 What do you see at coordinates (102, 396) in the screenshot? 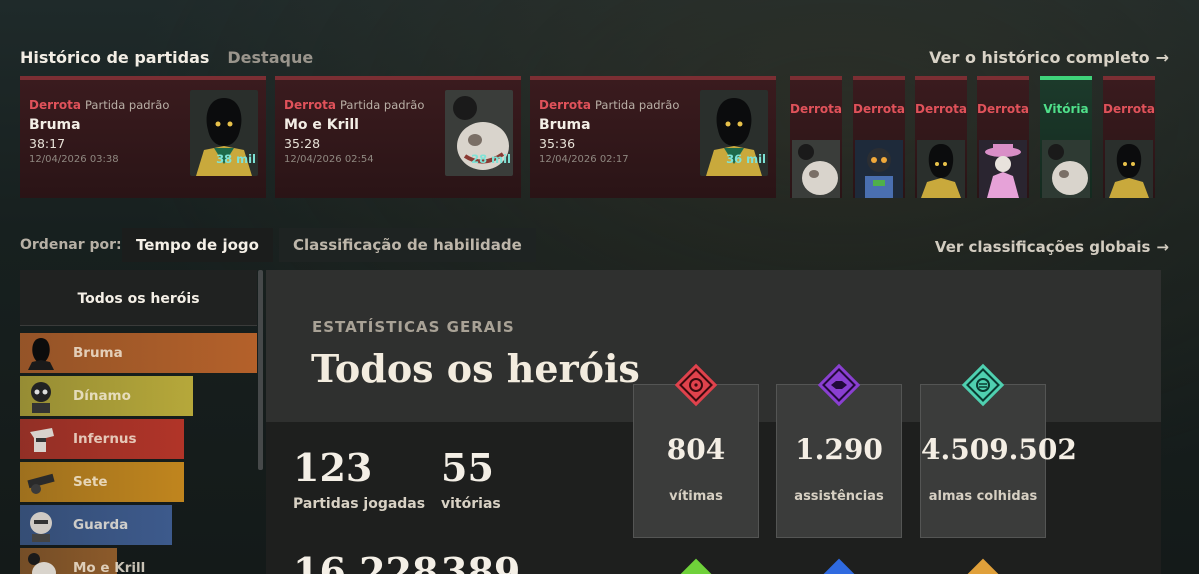
I see `hero-name: Dínamo` at bounding box center [102, 396].